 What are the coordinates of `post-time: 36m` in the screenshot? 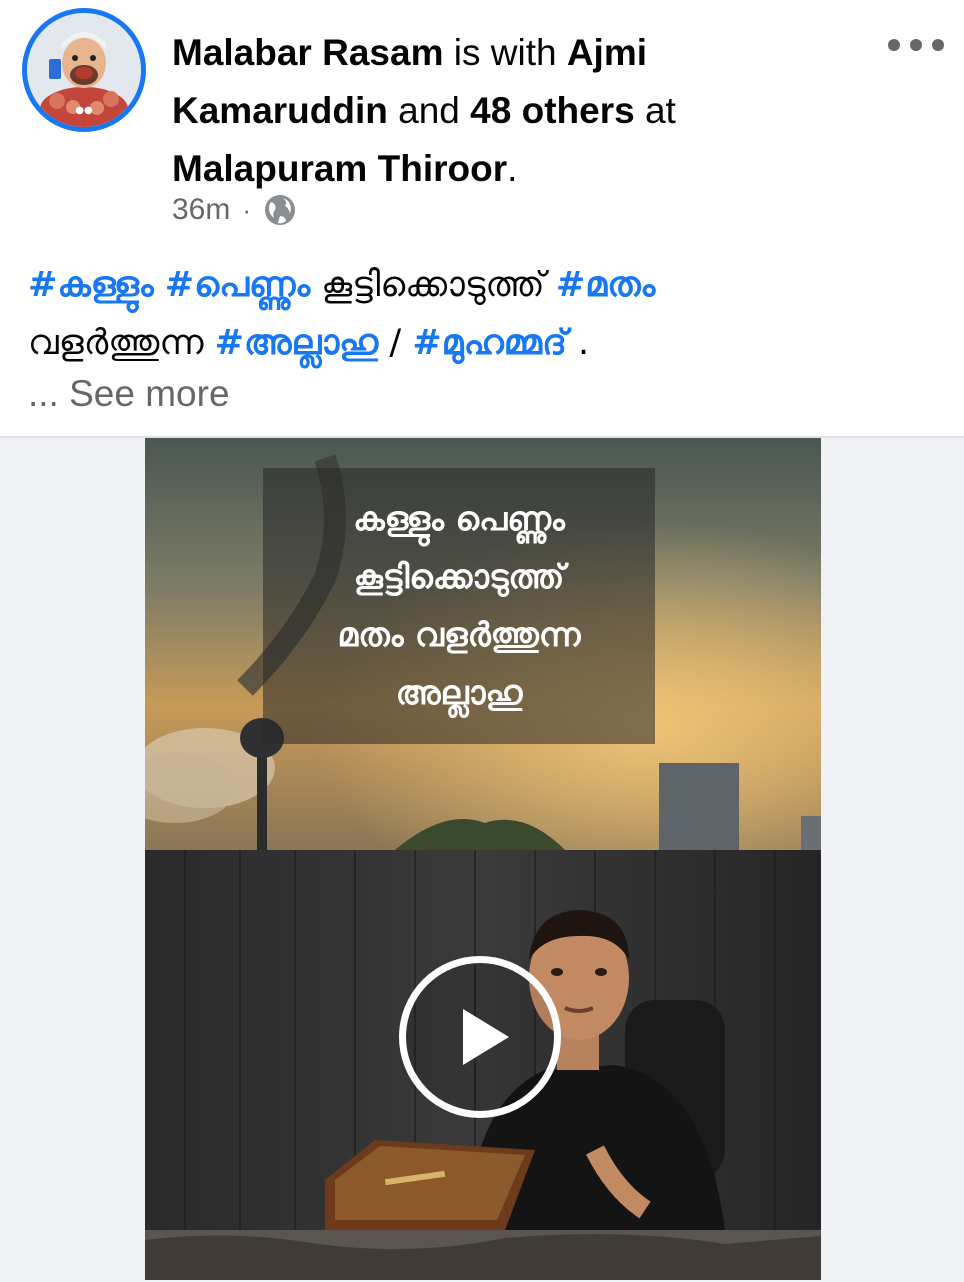 It's located at (201, 210).